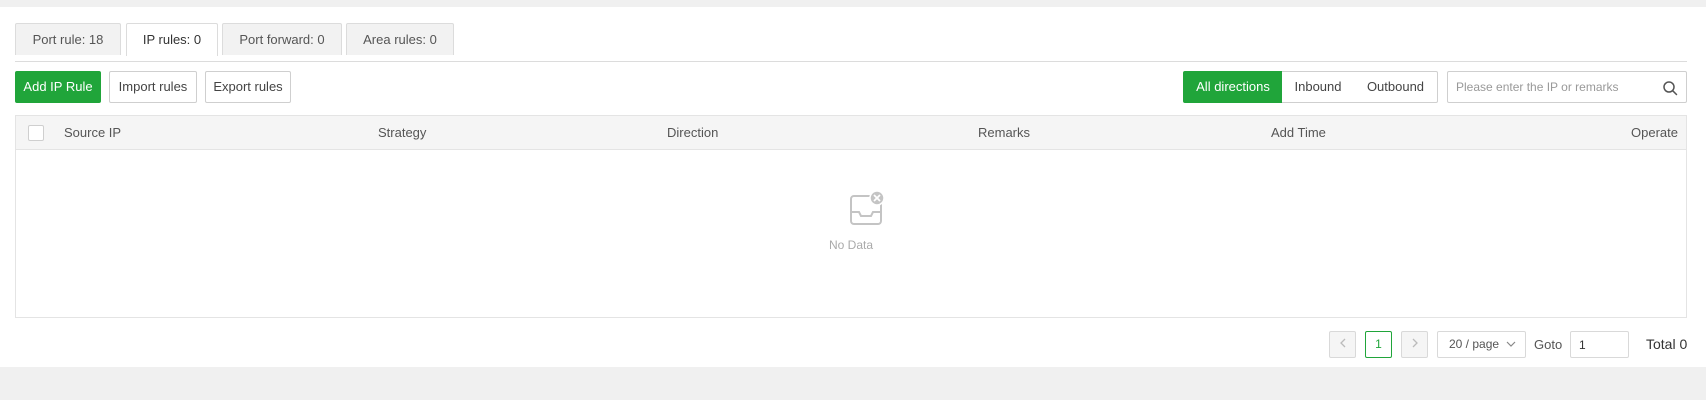 The width and height of the screenshot is (1706, 400). I want to click on page-size-select: 20 / page, so click(1481, 344).